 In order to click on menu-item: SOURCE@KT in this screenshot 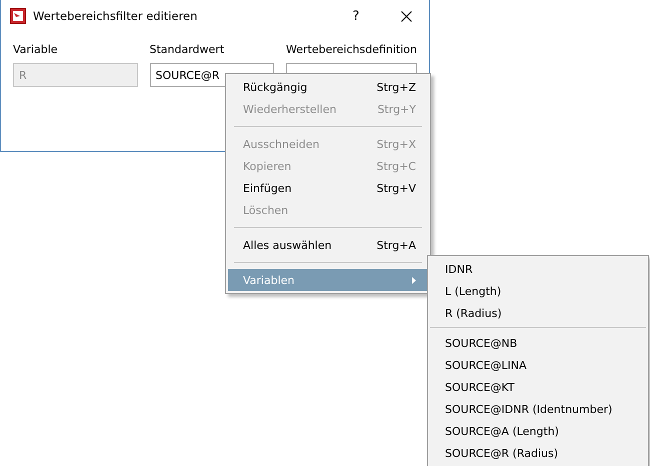, I will do `click(538, 387)`.